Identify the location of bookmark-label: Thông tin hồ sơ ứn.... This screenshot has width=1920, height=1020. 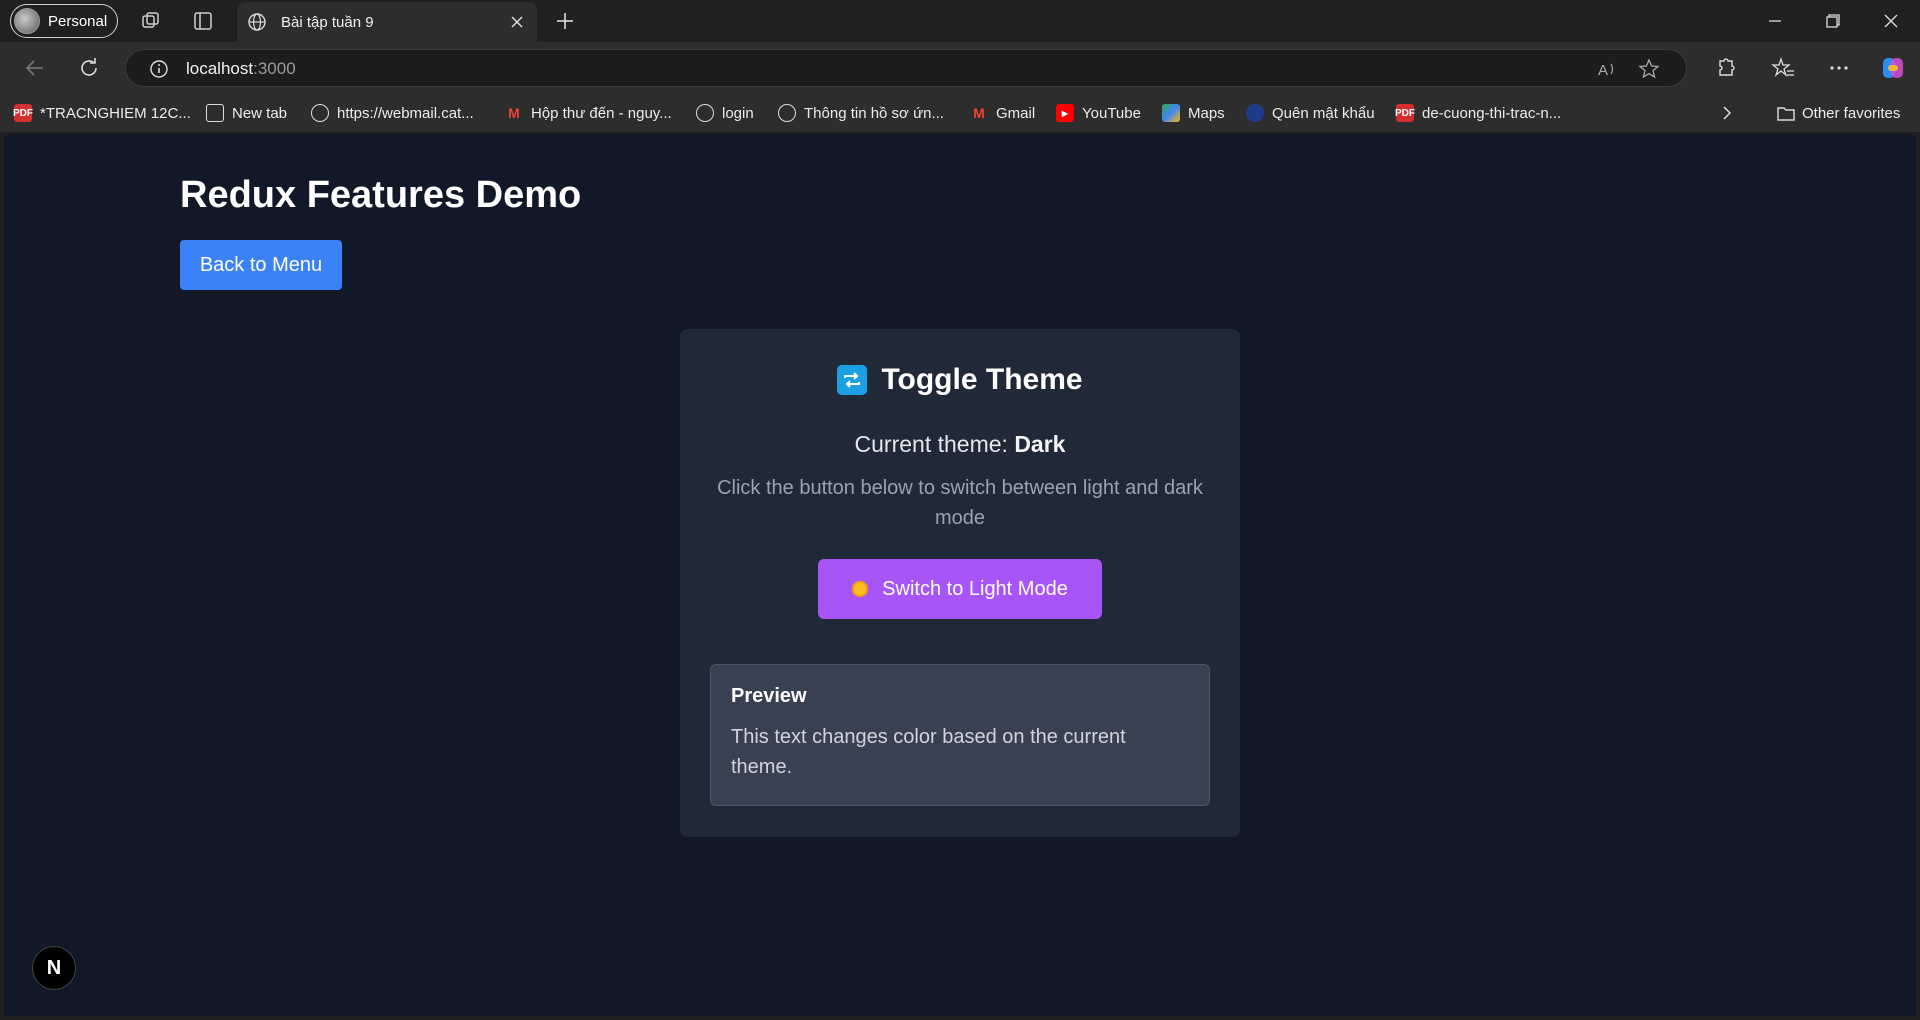
(874, 113).